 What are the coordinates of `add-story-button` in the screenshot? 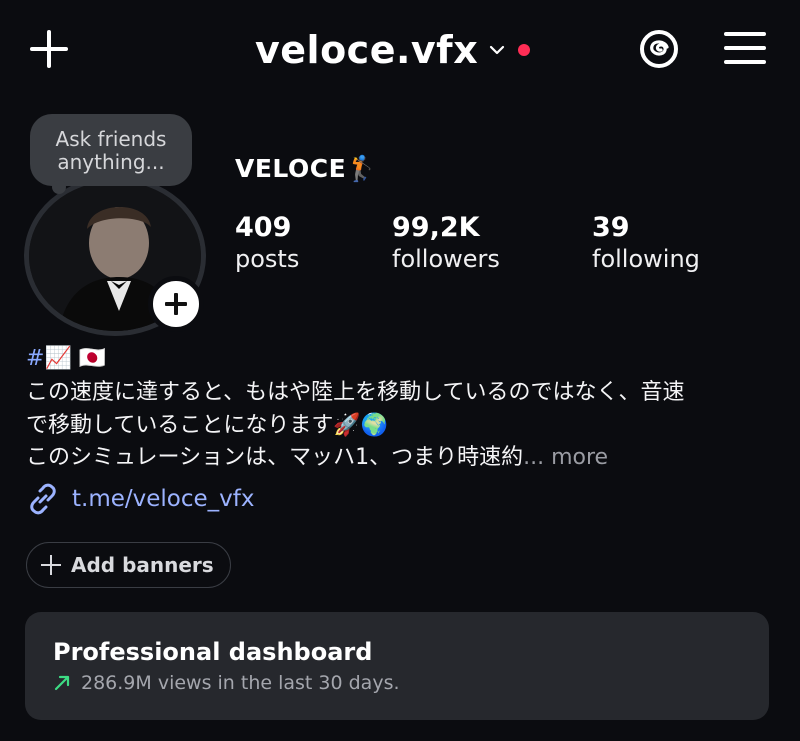 It's located at (176, 304).